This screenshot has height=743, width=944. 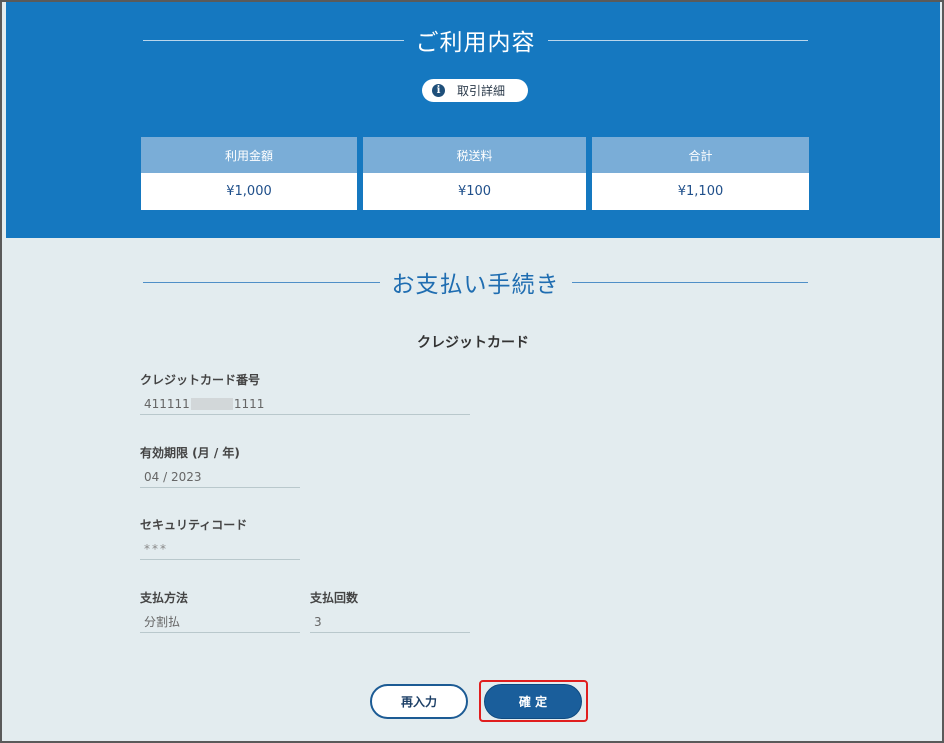 What do you see at coordinates (162, 622) in the screenshot?
I see `pay-method-value: 分割払` at bounding box center [162, 622].